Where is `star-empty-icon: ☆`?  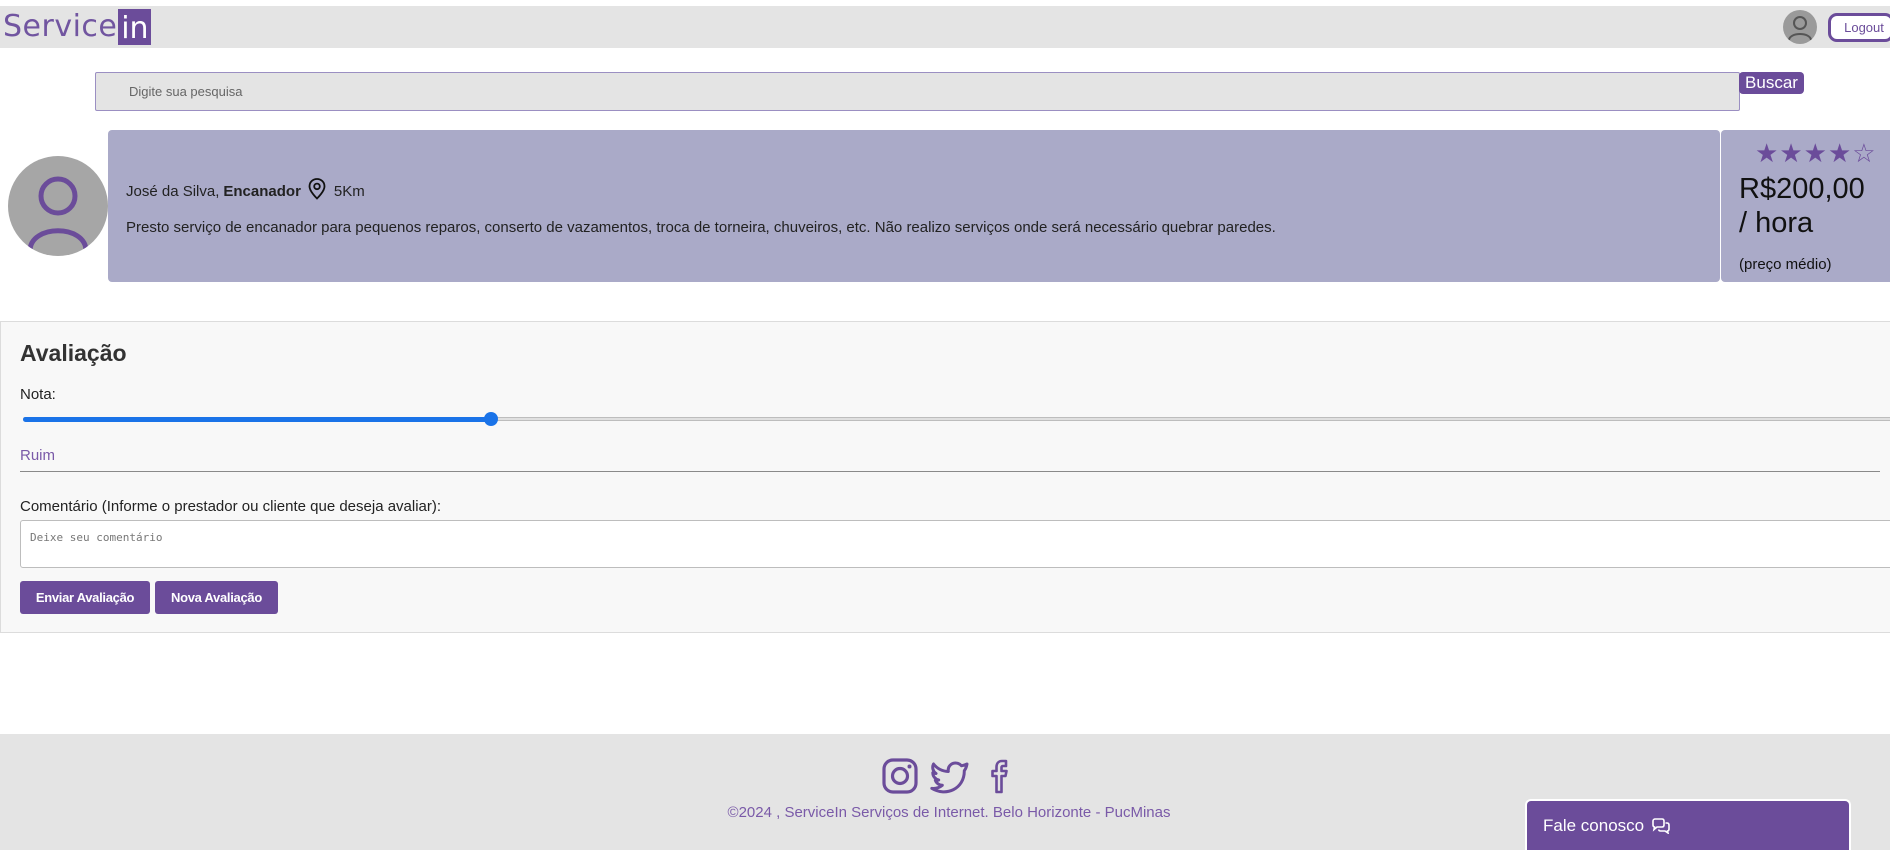
star-empty-icon: ☆ is located at coordinates (1864, 153).